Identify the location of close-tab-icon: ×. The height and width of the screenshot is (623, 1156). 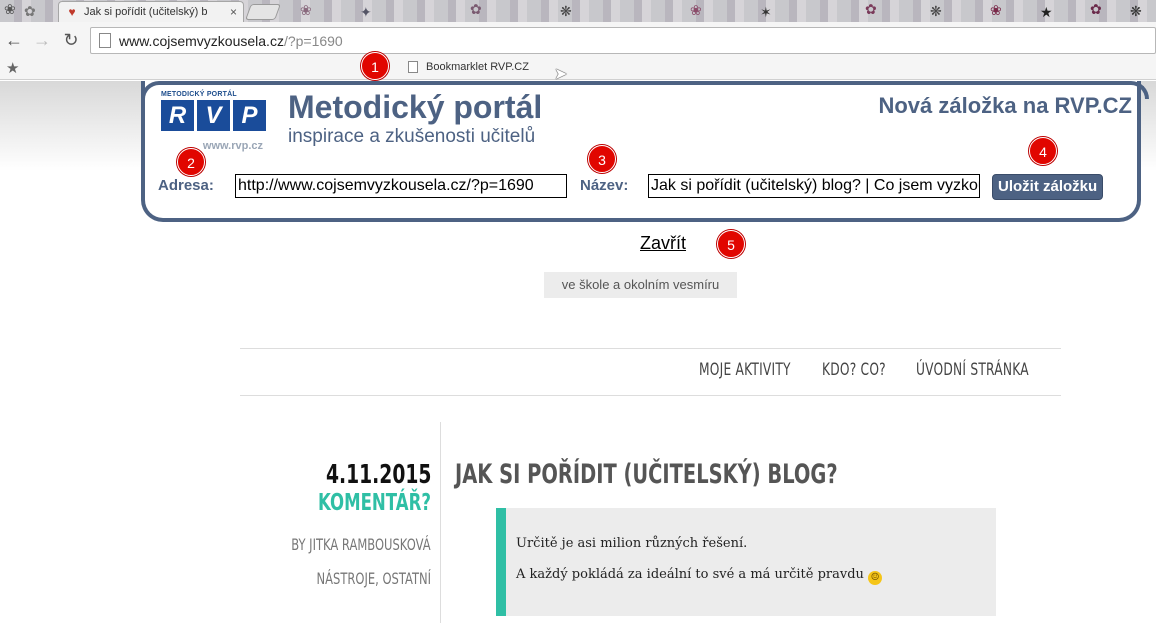
(233, 12).